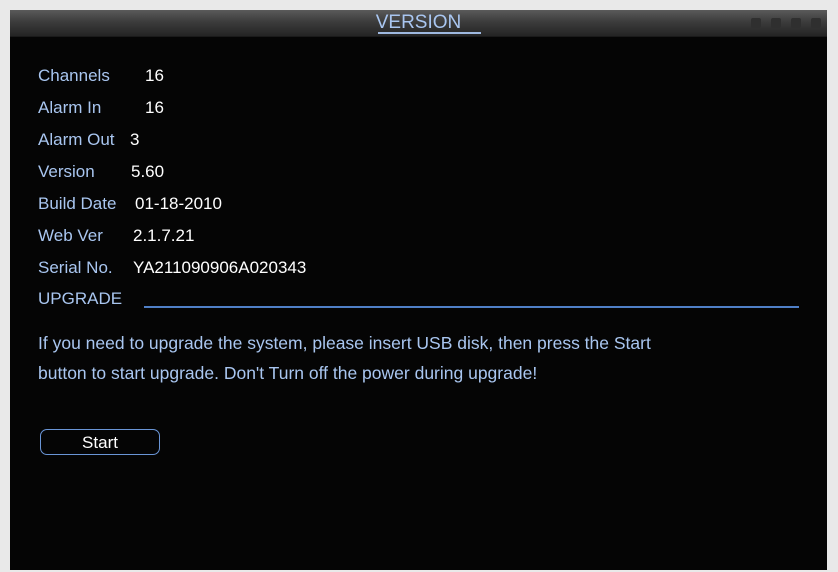  I want to click on web-ver-value: 2.1.7.21, so click(164, 235).